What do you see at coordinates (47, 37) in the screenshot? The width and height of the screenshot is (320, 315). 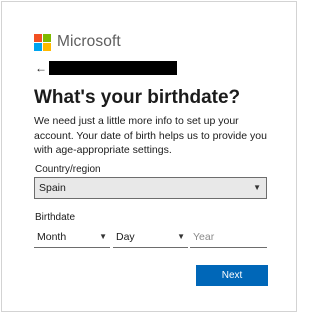 I see `logo-square-green` at bounding box center [47, 37].